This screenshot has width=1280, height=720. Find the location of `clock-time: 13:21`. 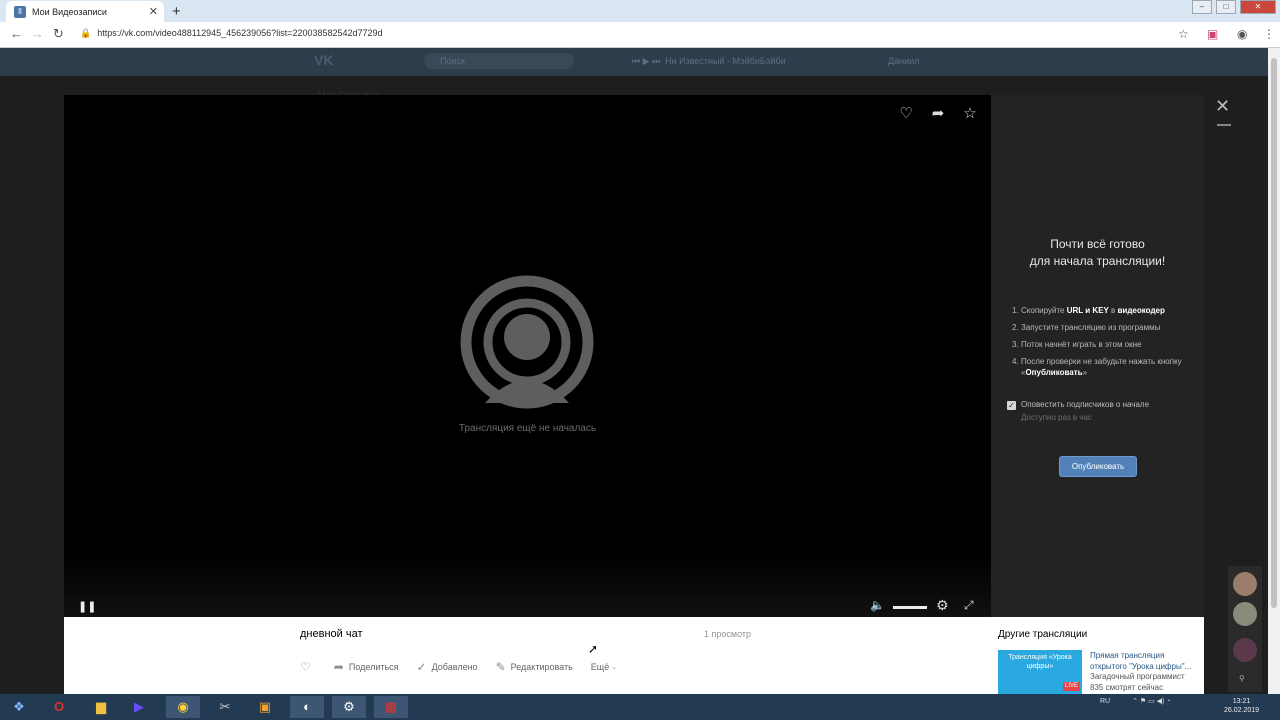

clock-time: 13:21 is located at coordinates (1241, 701).